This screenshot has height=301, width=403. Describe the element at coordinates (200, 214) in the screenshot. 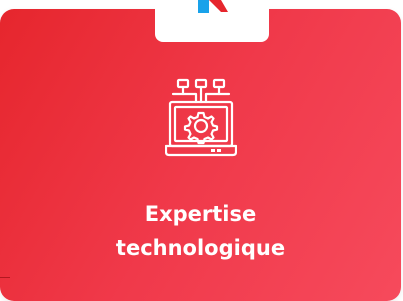

I see `card-title-line1: Expertise` at that location.